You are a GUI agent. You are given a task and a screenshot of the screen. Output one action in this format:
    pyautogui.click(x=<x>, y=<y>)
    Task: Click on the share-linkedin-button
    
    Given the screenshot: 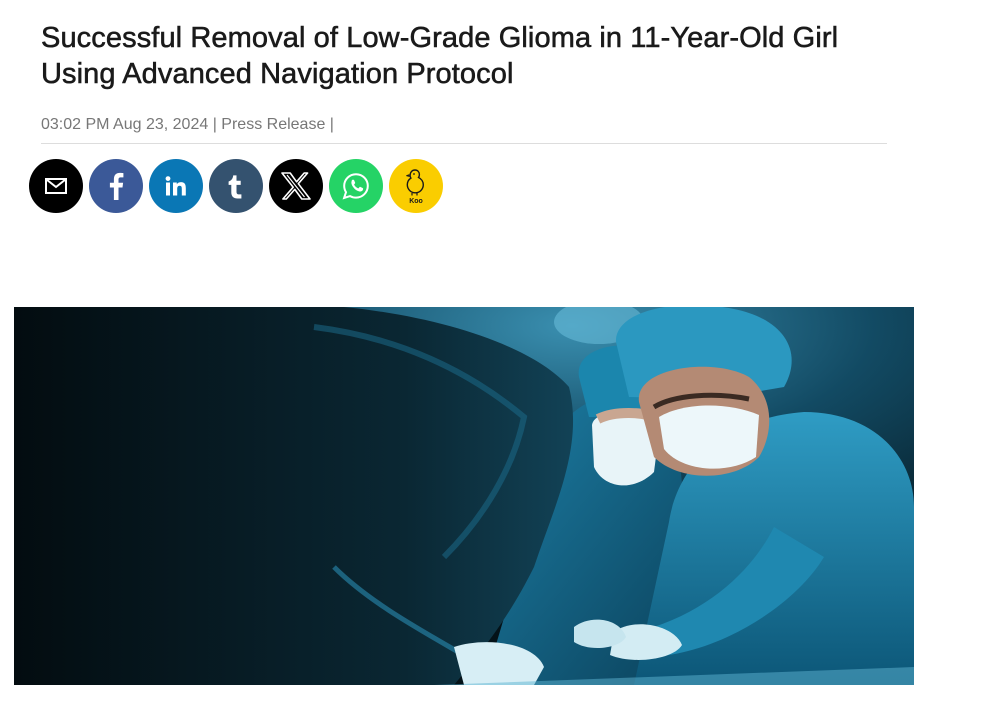 What is the action you would take?
    pyautogui.click(x=176, y=186)
    